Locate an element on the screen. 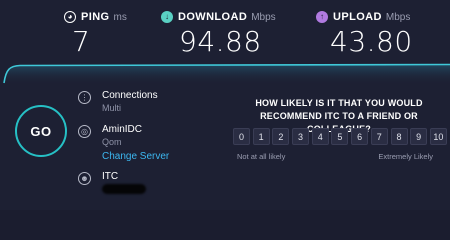 The width and height of the screenshot is (450, 240). rating-button-8: 8 is located at coordinates (399, 136).